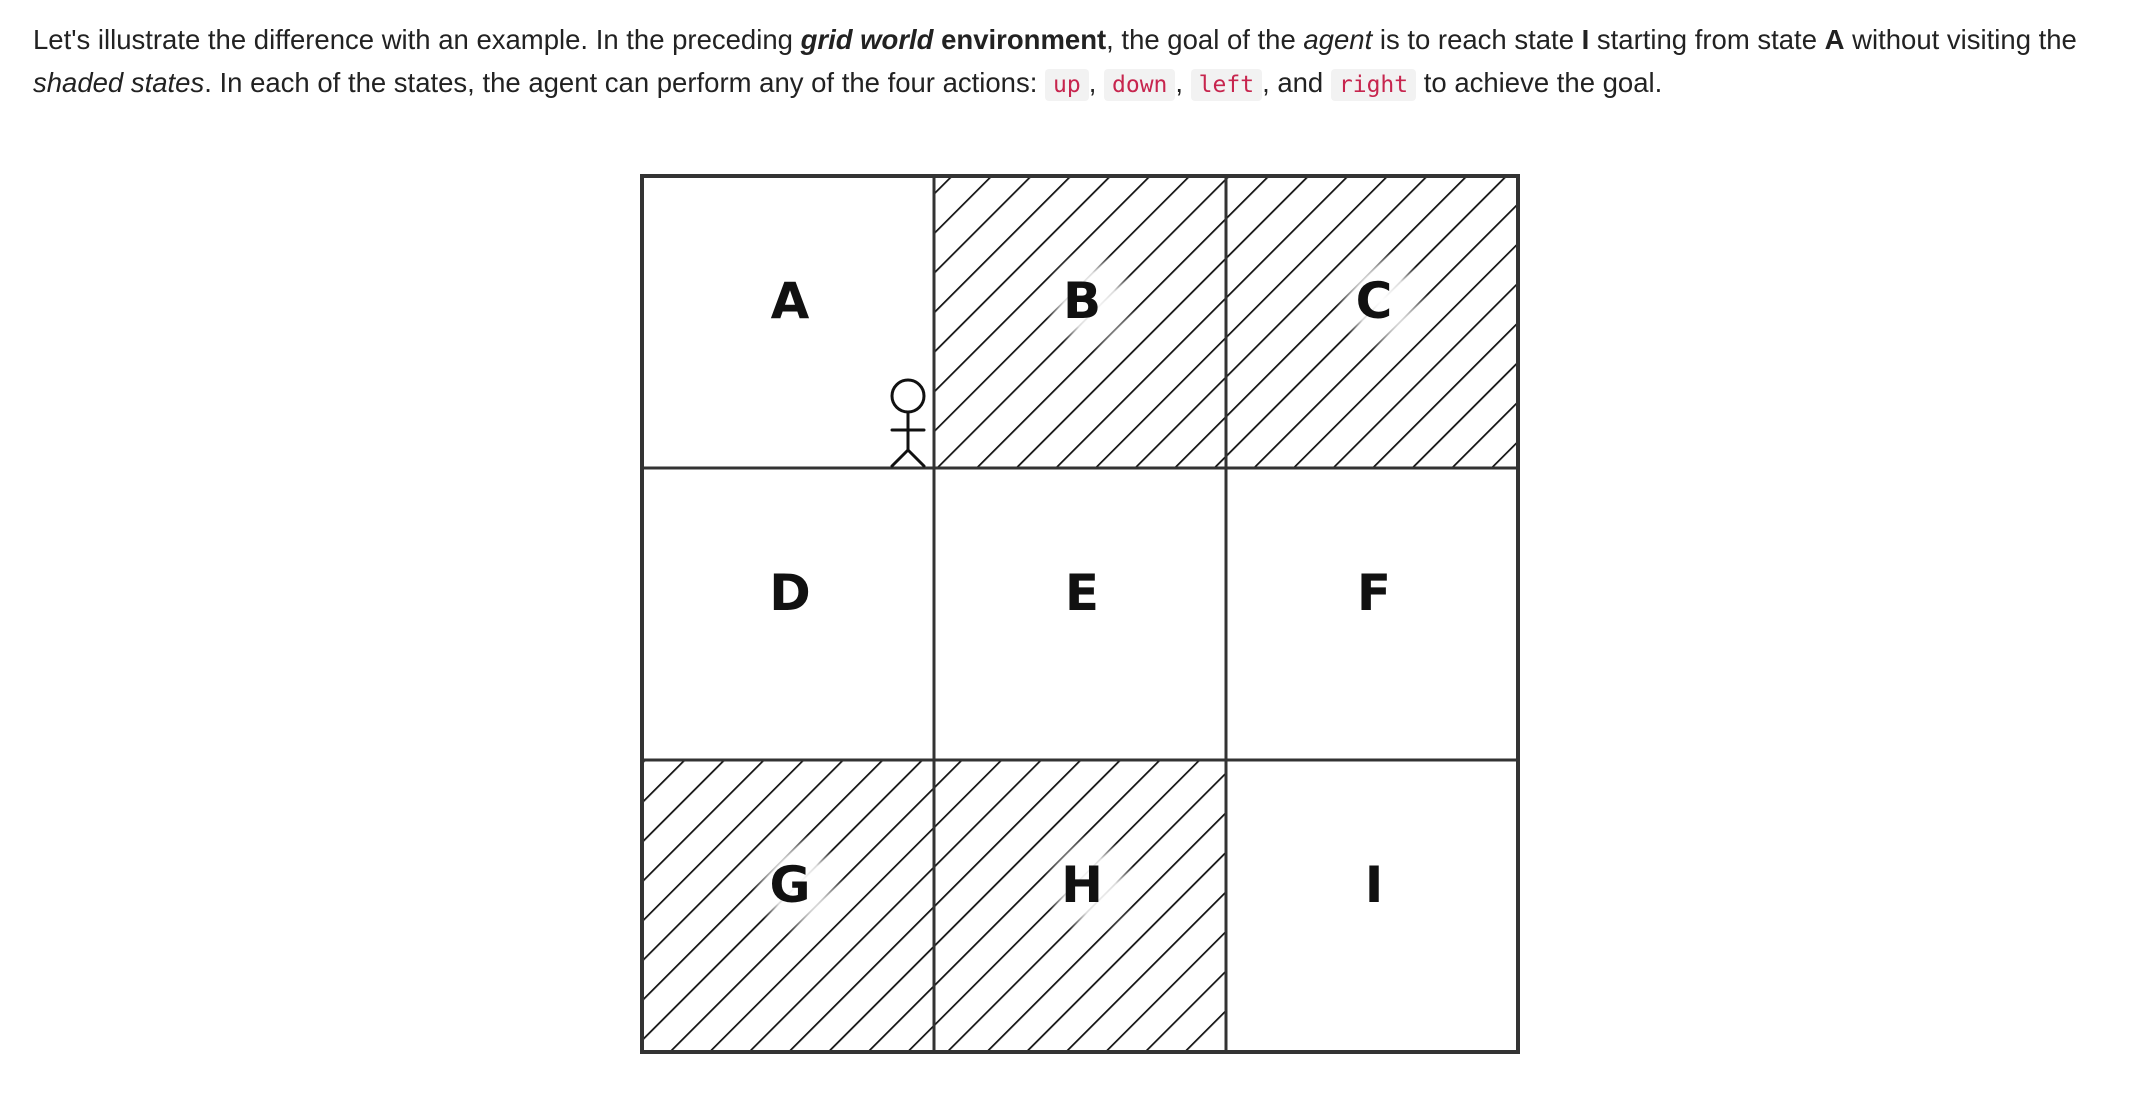 This screenshot has height=1102, width=2154. Describe the element at coordinates (1374, 885) in the screenshot. I see `cell-label-i: I` at that location.